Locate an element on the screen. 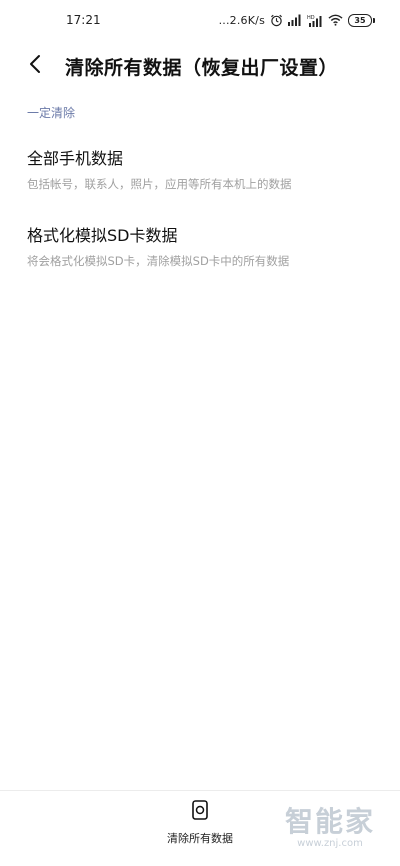 The image size is (400, 866). section-label: 一定清除 is located at coordinates (51, 113).